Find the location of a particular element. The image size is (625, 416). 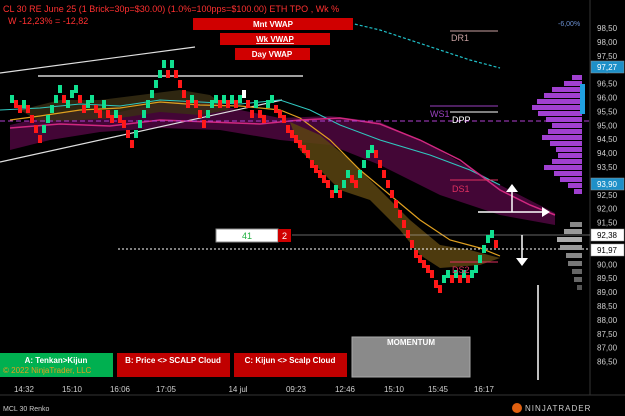

counter-badge: 2 is located at coordinates (284, 236).